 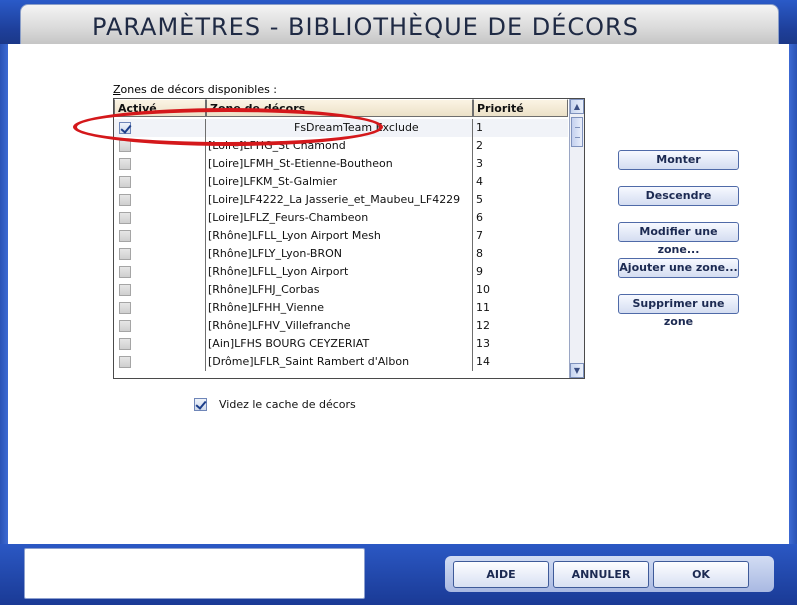 What do you see at coordinates (287, 404) in the screenshot?
I see `cache-label: Videz le cache de décors` at bounding box center [287, 404].